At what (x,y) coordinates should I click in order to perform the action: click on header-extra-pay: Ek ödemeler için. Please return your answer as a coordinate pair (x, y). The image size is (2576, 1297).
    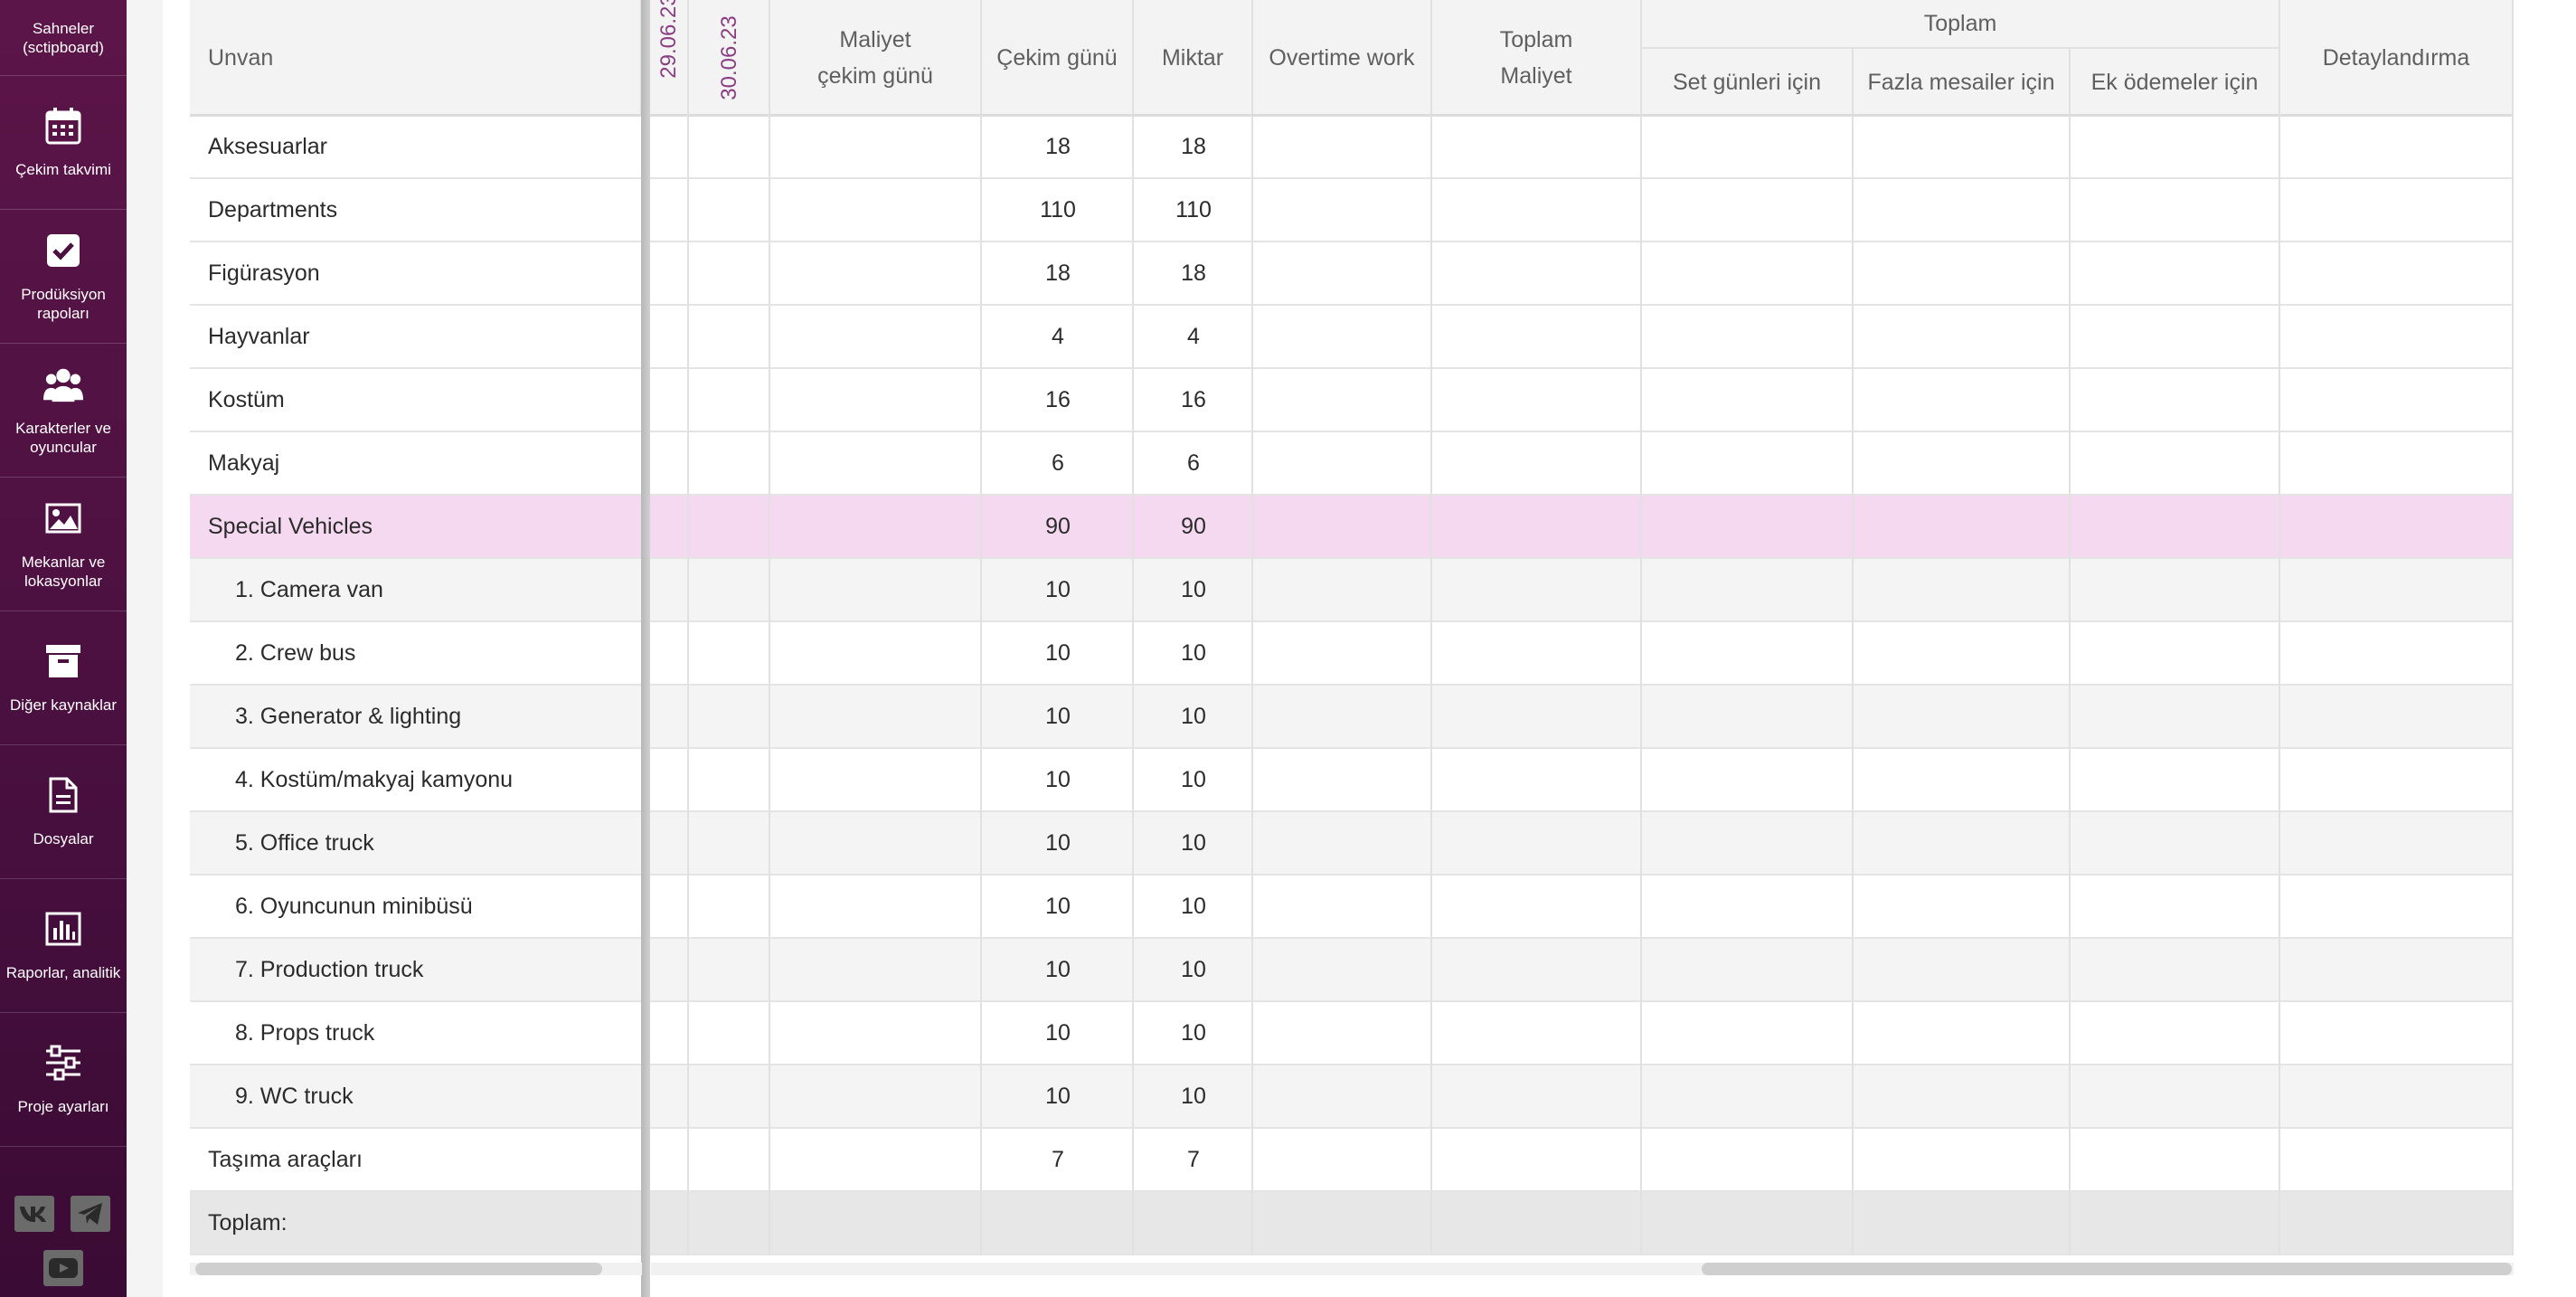
    Looking at the image, I should click on (2175, 81).